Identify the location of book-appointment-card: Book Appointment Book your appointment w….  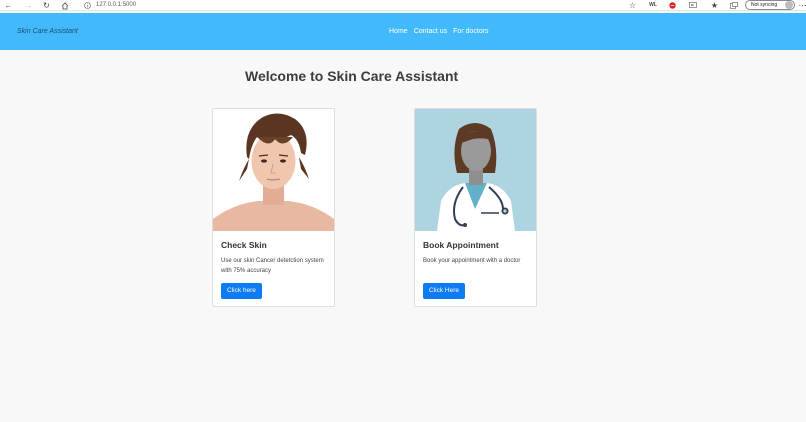
(475, 207).